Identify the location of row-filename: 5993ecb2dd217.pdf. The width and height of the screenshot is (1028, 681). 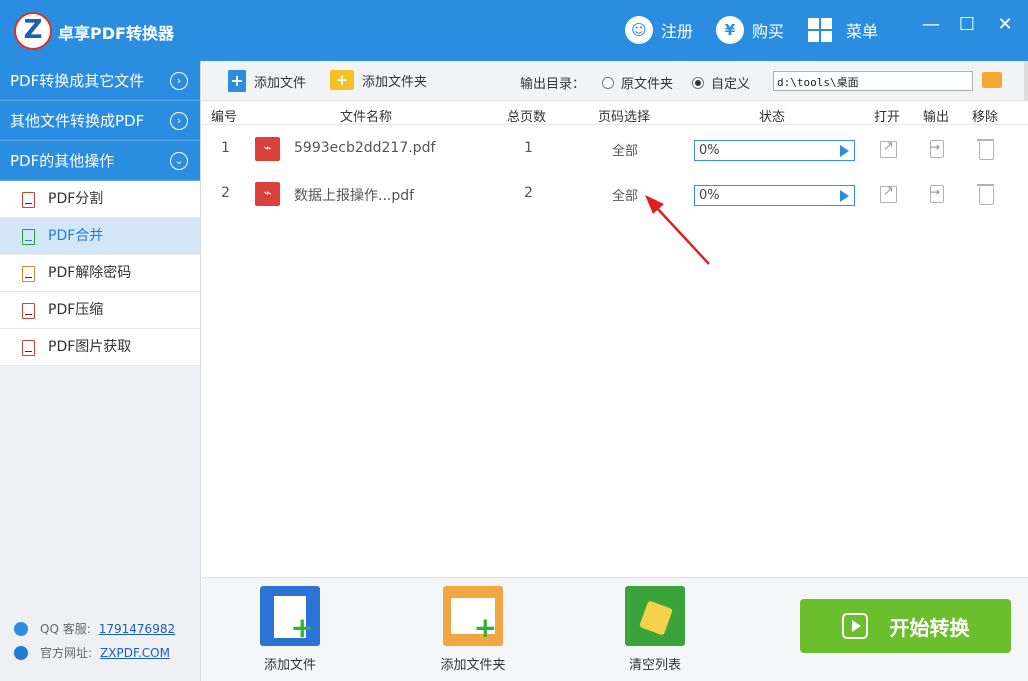
(365, 148).